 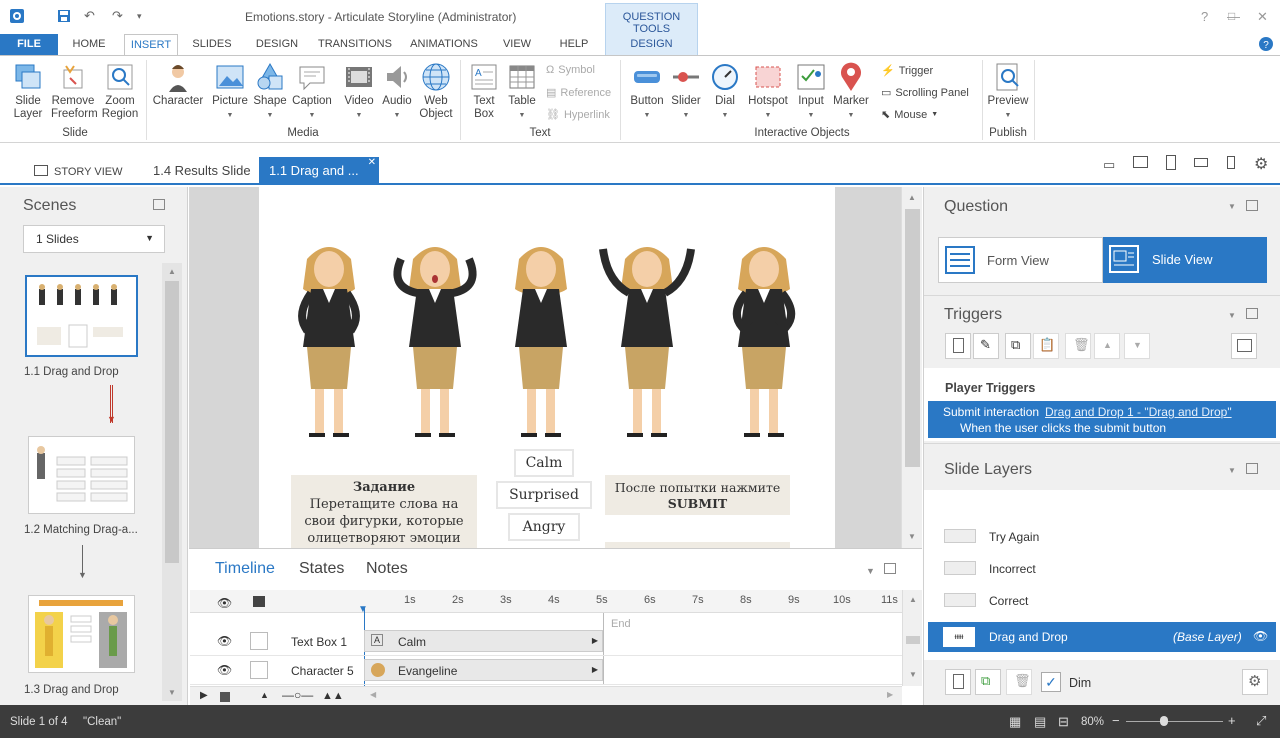 What do you see at coordinates (1231, 162) in the screenshot?
I see `phone-portrait-icon` at bounding box center [1231, 162].